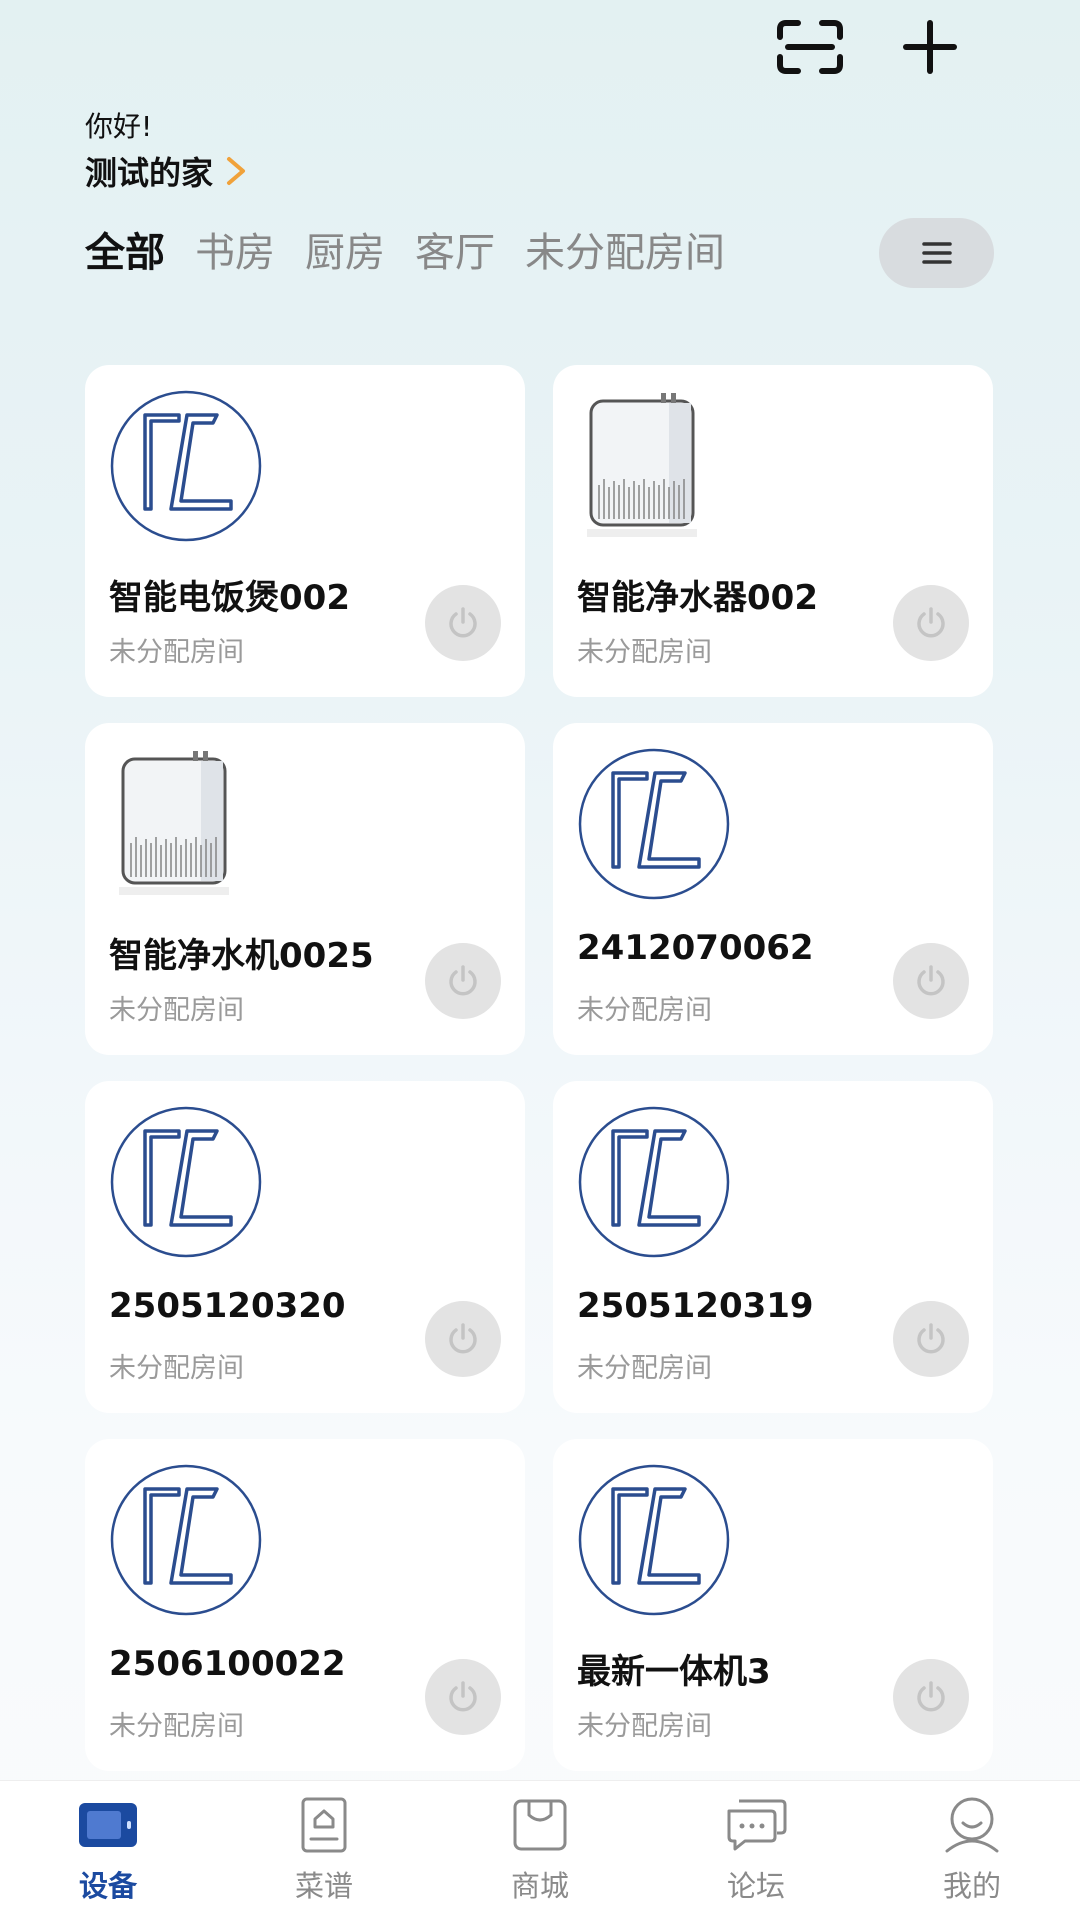 The width and height of the screenshot is (1080, 1920). What do you see at coordinates (674, 1672) in the screenshot?
I see `device-name: 最新一体机3` at bounding box center [674, 1672].